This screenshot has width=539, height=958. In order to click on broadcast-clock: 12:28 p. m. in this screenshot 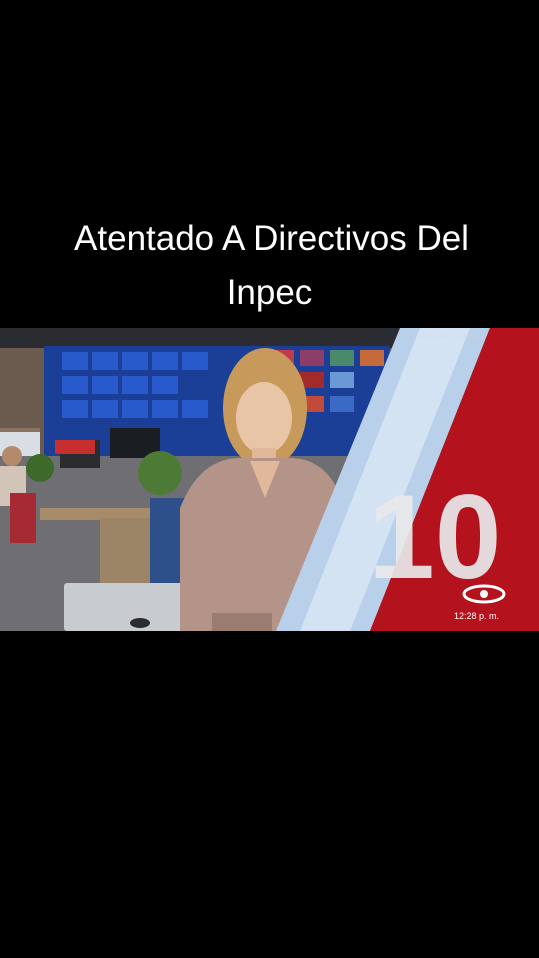, I will do `click(476, 616)`.